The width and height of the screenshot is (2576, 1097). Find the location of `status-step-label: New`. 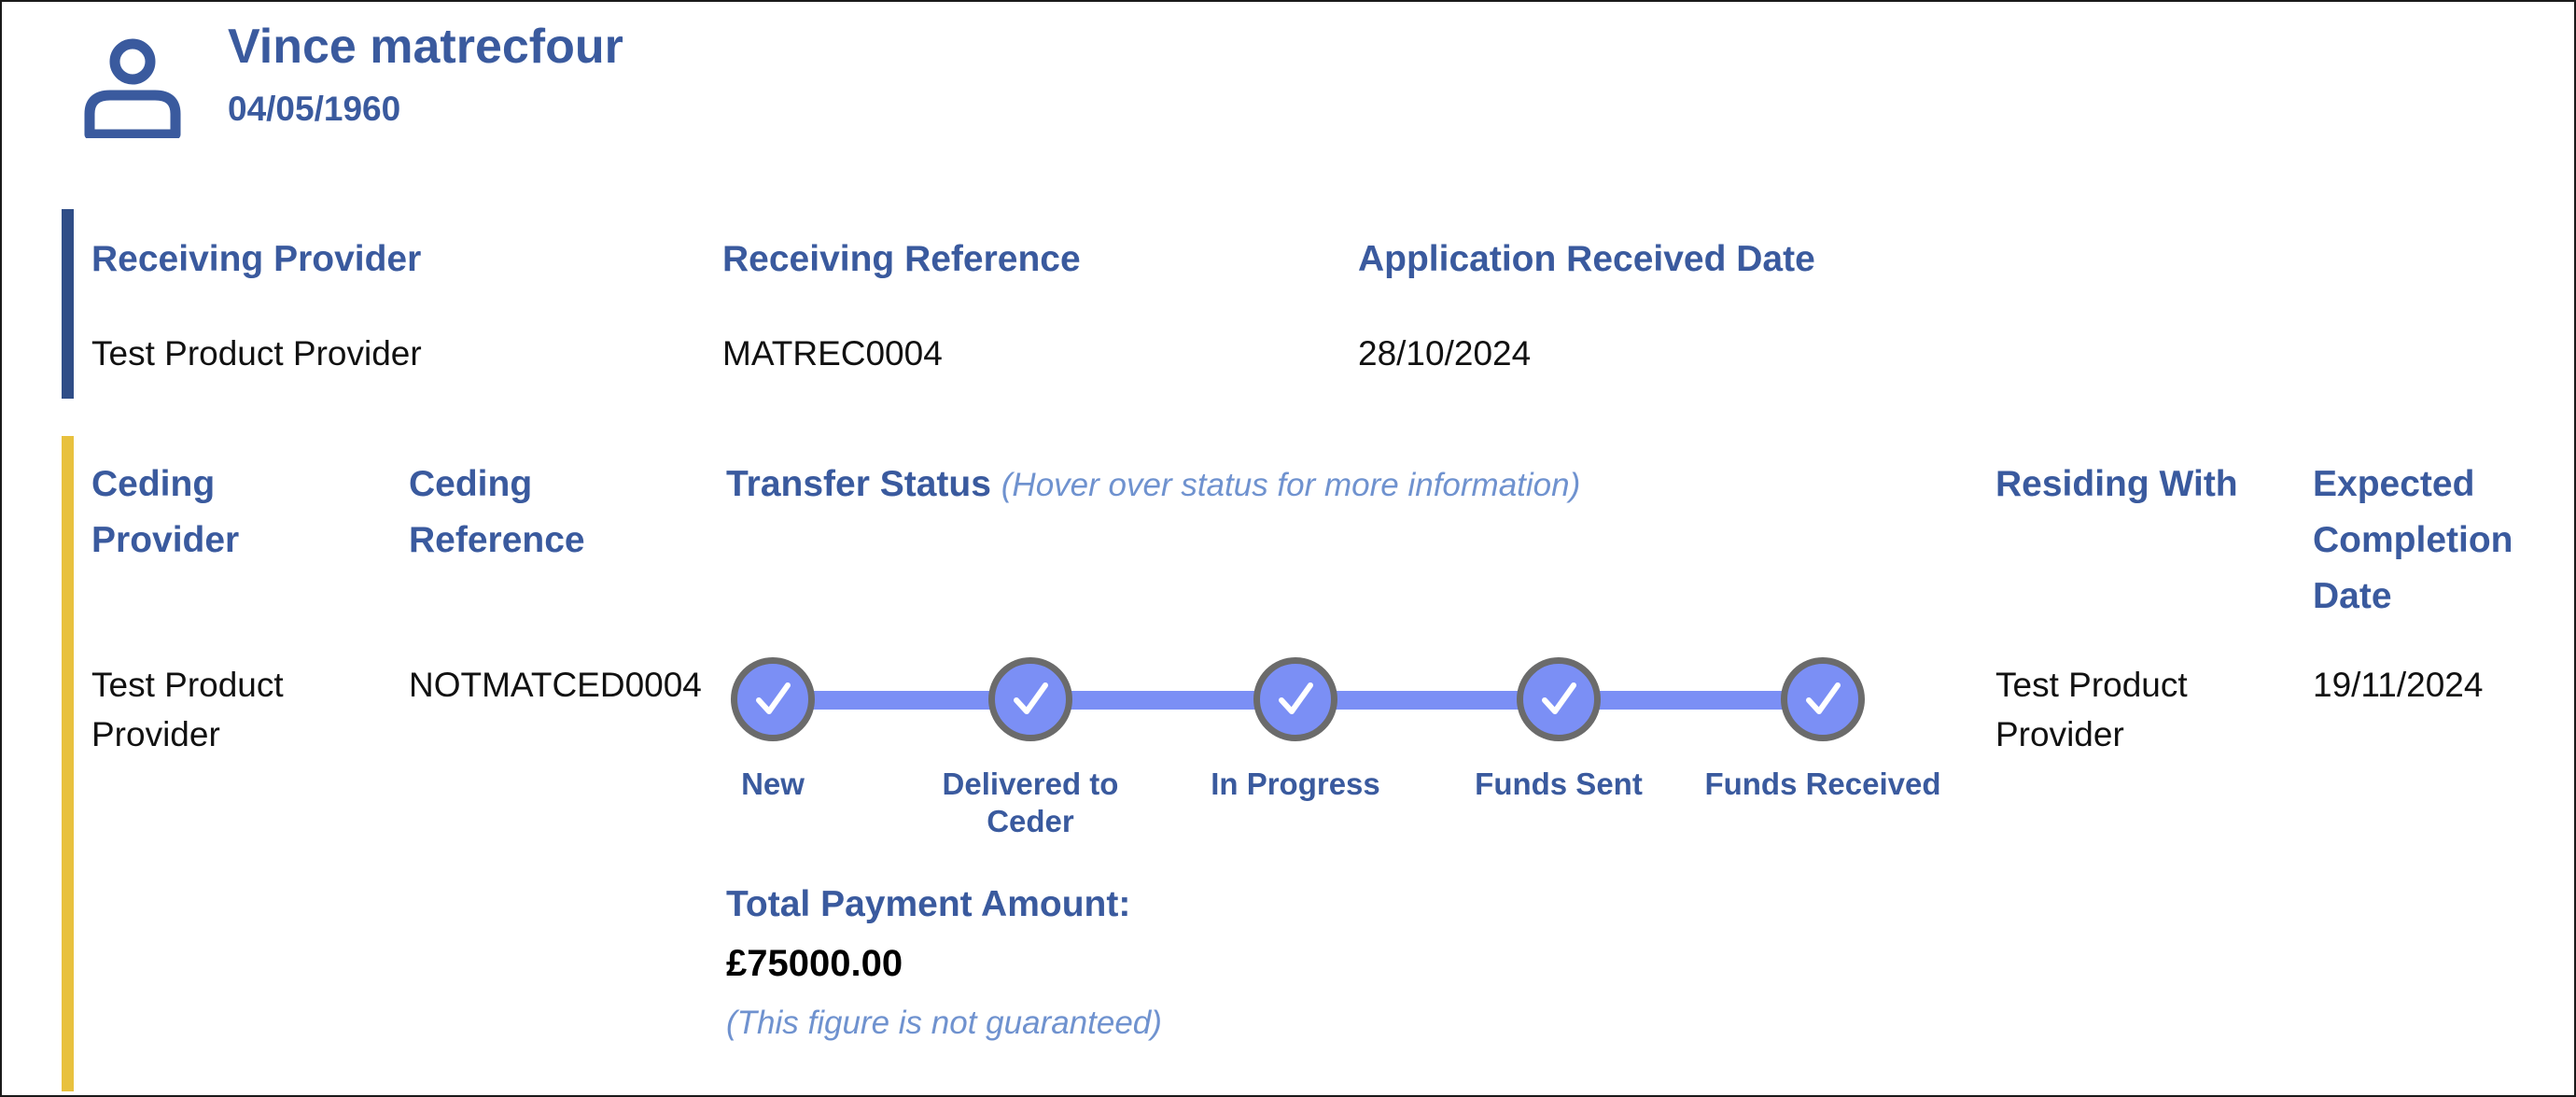

status-step-label: New is located at coordinates (773, 783).